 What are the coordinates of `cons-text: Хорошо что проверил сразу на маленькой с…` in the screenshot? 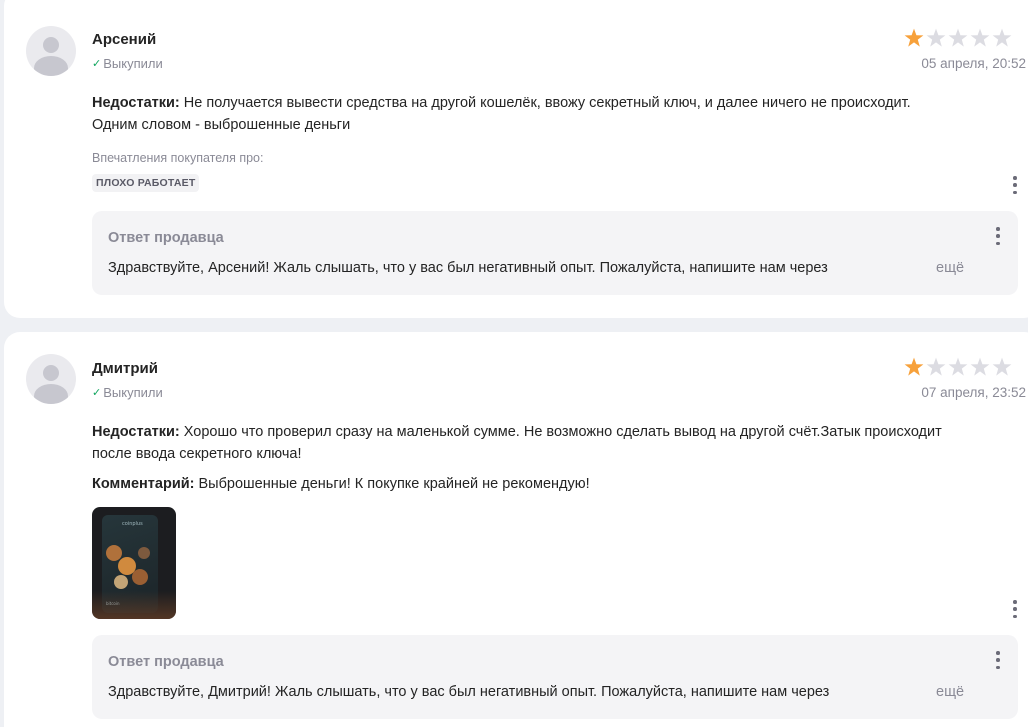 It's located at (517, 443).